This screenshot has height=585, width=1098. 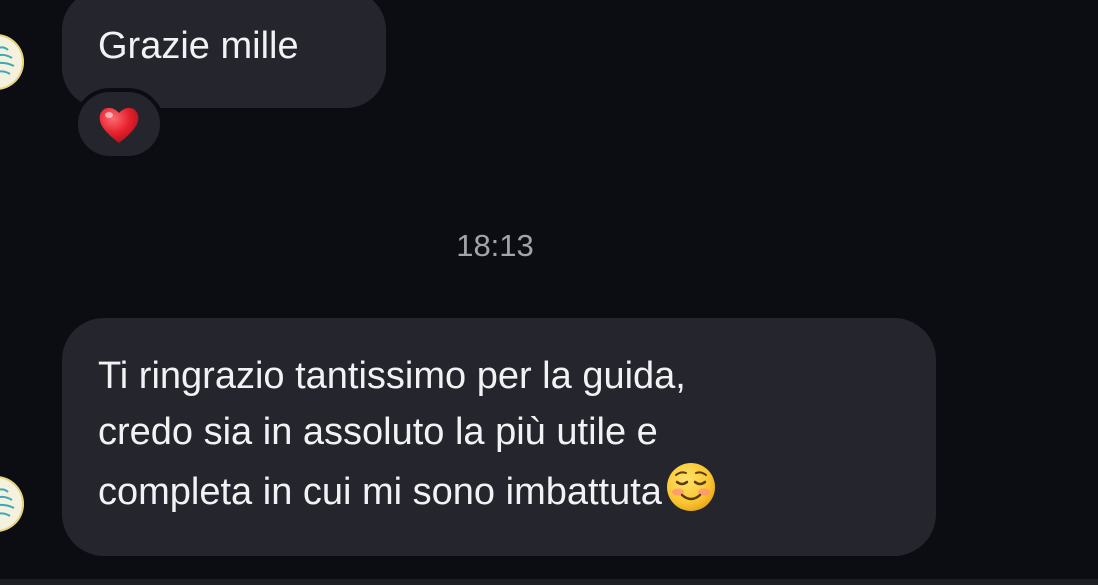 I want to click on message-text-fragment: completa in cui mi sono imbattuta, so click(x=380, y=492).